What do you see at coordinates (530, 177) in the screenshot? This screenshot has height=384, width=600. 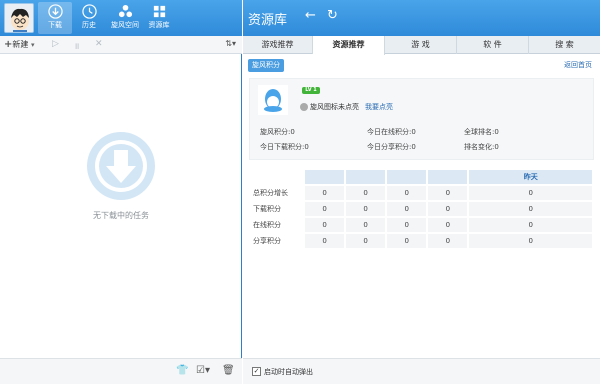 I see `table-header-yesterday: 昨天` at bounding box center [530, 177].